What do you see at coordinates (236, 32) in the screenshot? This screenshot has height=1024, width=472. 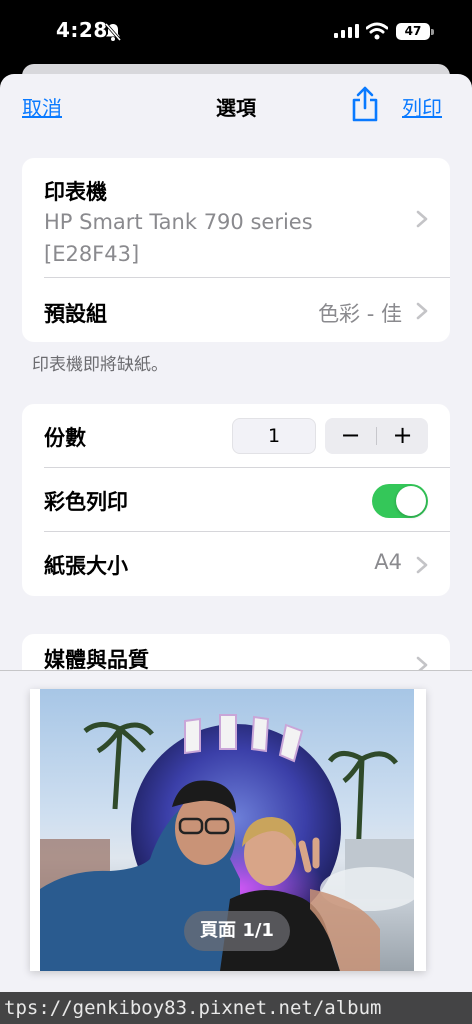 I see `status-bar: 4:28 47` at bounding box center [236, 32].